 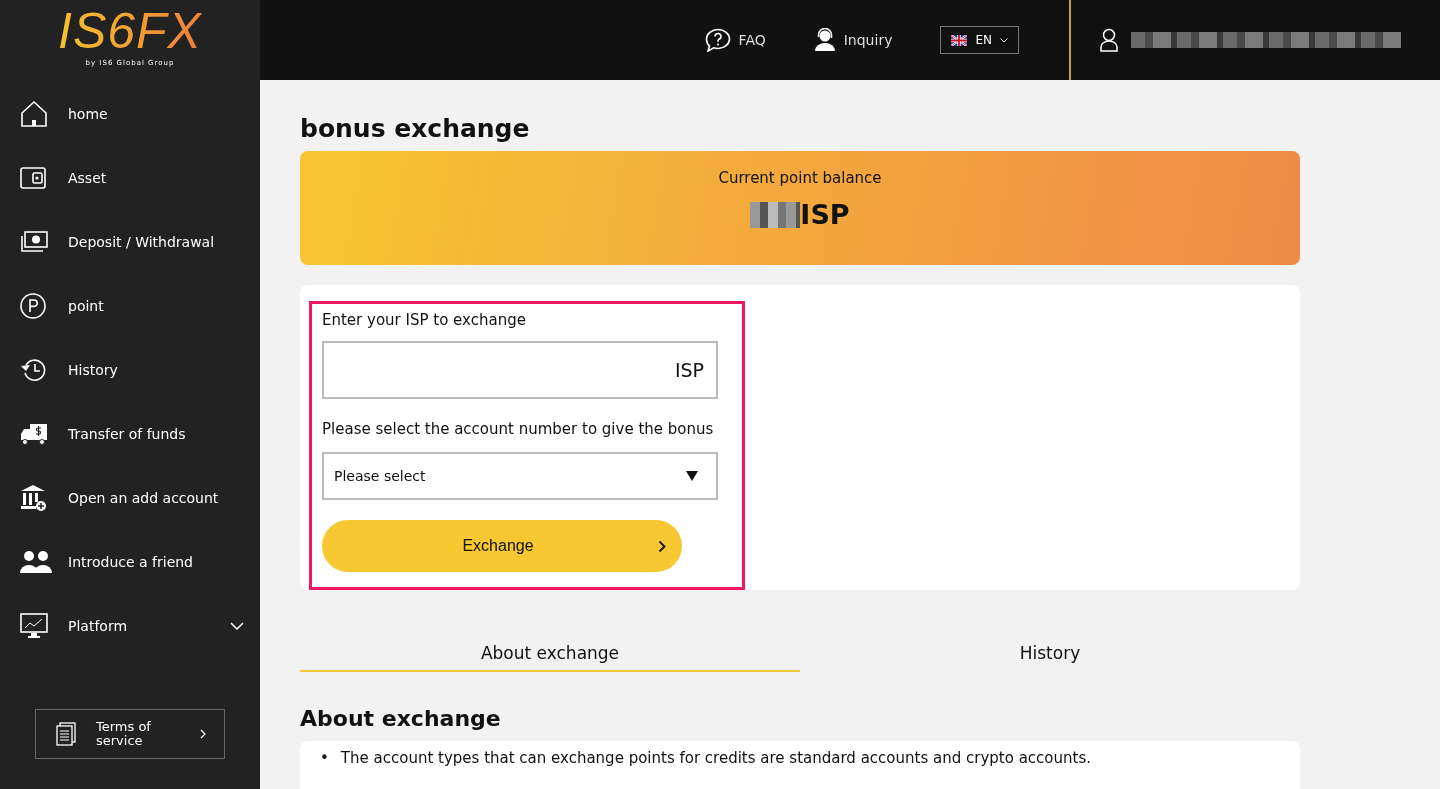 What do you see at coordinates (502, 546) in the screenshot?
I see `exchange-button: Exchange` at bounding box center [502, 546].